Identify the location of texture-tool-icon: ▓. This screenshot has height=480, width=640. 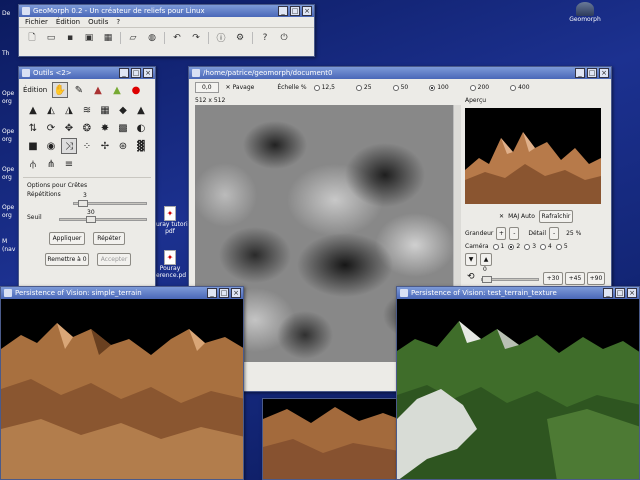
(141, 146).